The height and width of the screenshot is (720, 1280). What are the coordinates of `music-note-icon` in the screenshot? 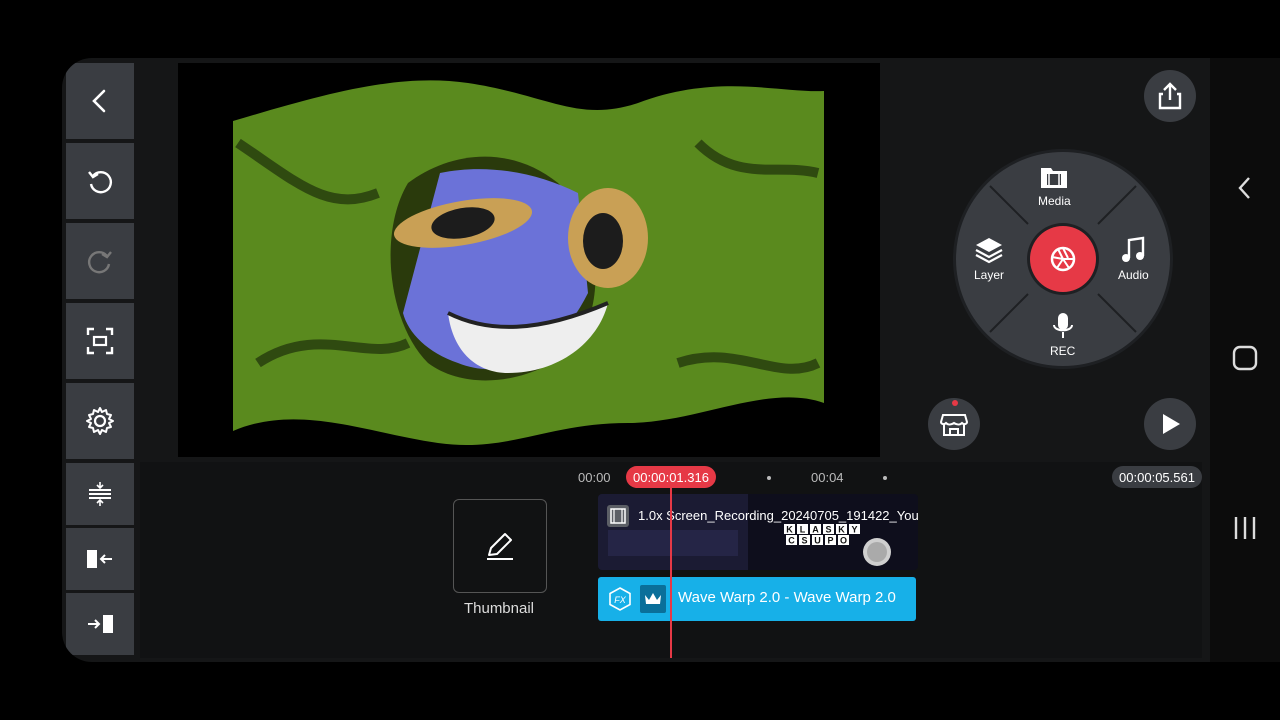 It's located at (1133, 249).